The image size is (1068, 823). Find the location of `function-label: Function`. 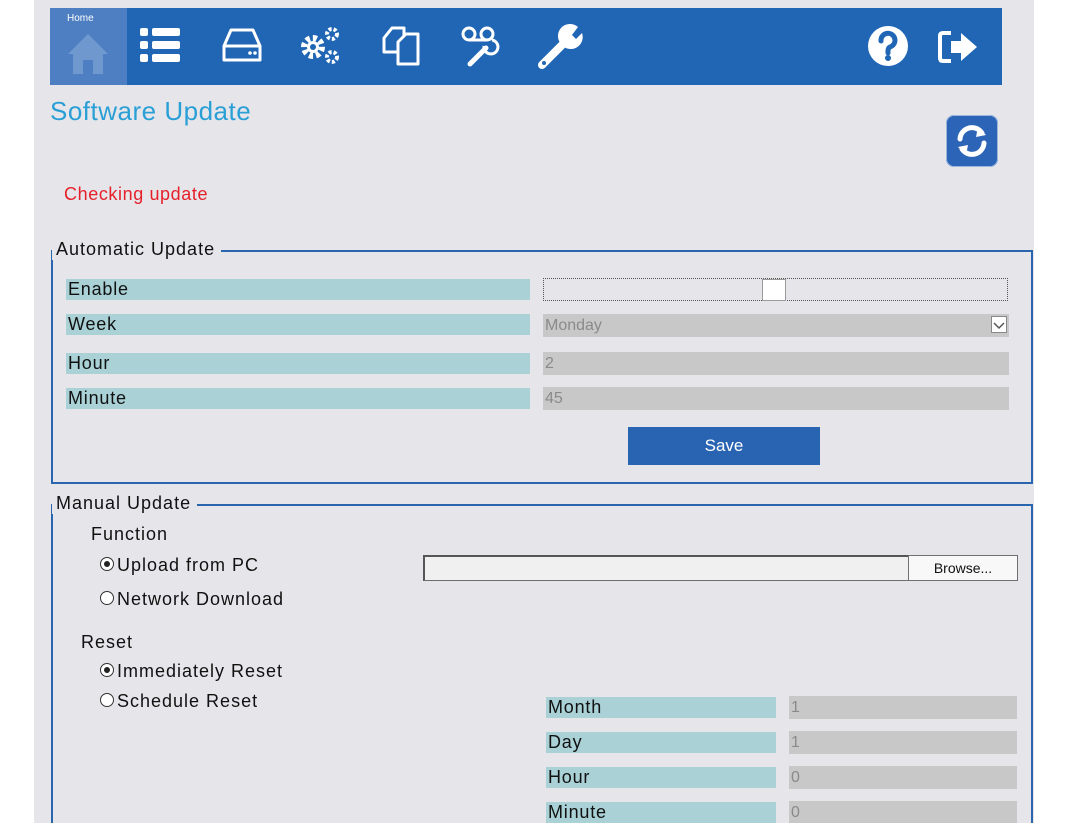

function-label: Function is located at coordinates (130, 534).